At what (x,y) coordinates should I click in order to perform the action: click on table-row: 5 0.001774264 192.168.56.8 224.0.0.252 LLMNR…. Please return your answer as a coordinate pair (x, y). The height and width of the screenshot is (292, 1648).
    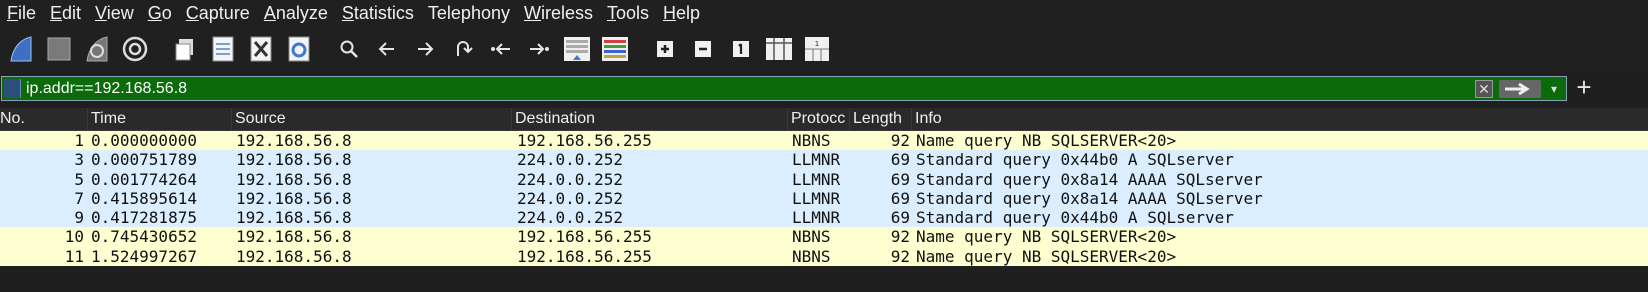
    Looking at the image, I should click on (824, 179).